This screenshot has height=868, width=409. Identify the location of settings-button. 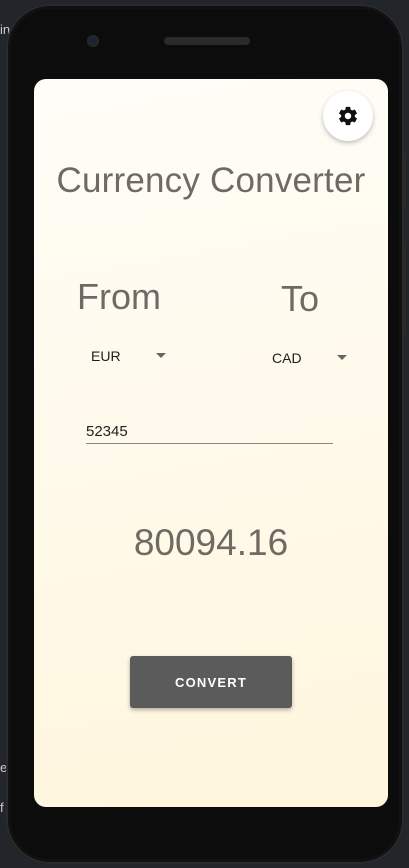
(348, 116).